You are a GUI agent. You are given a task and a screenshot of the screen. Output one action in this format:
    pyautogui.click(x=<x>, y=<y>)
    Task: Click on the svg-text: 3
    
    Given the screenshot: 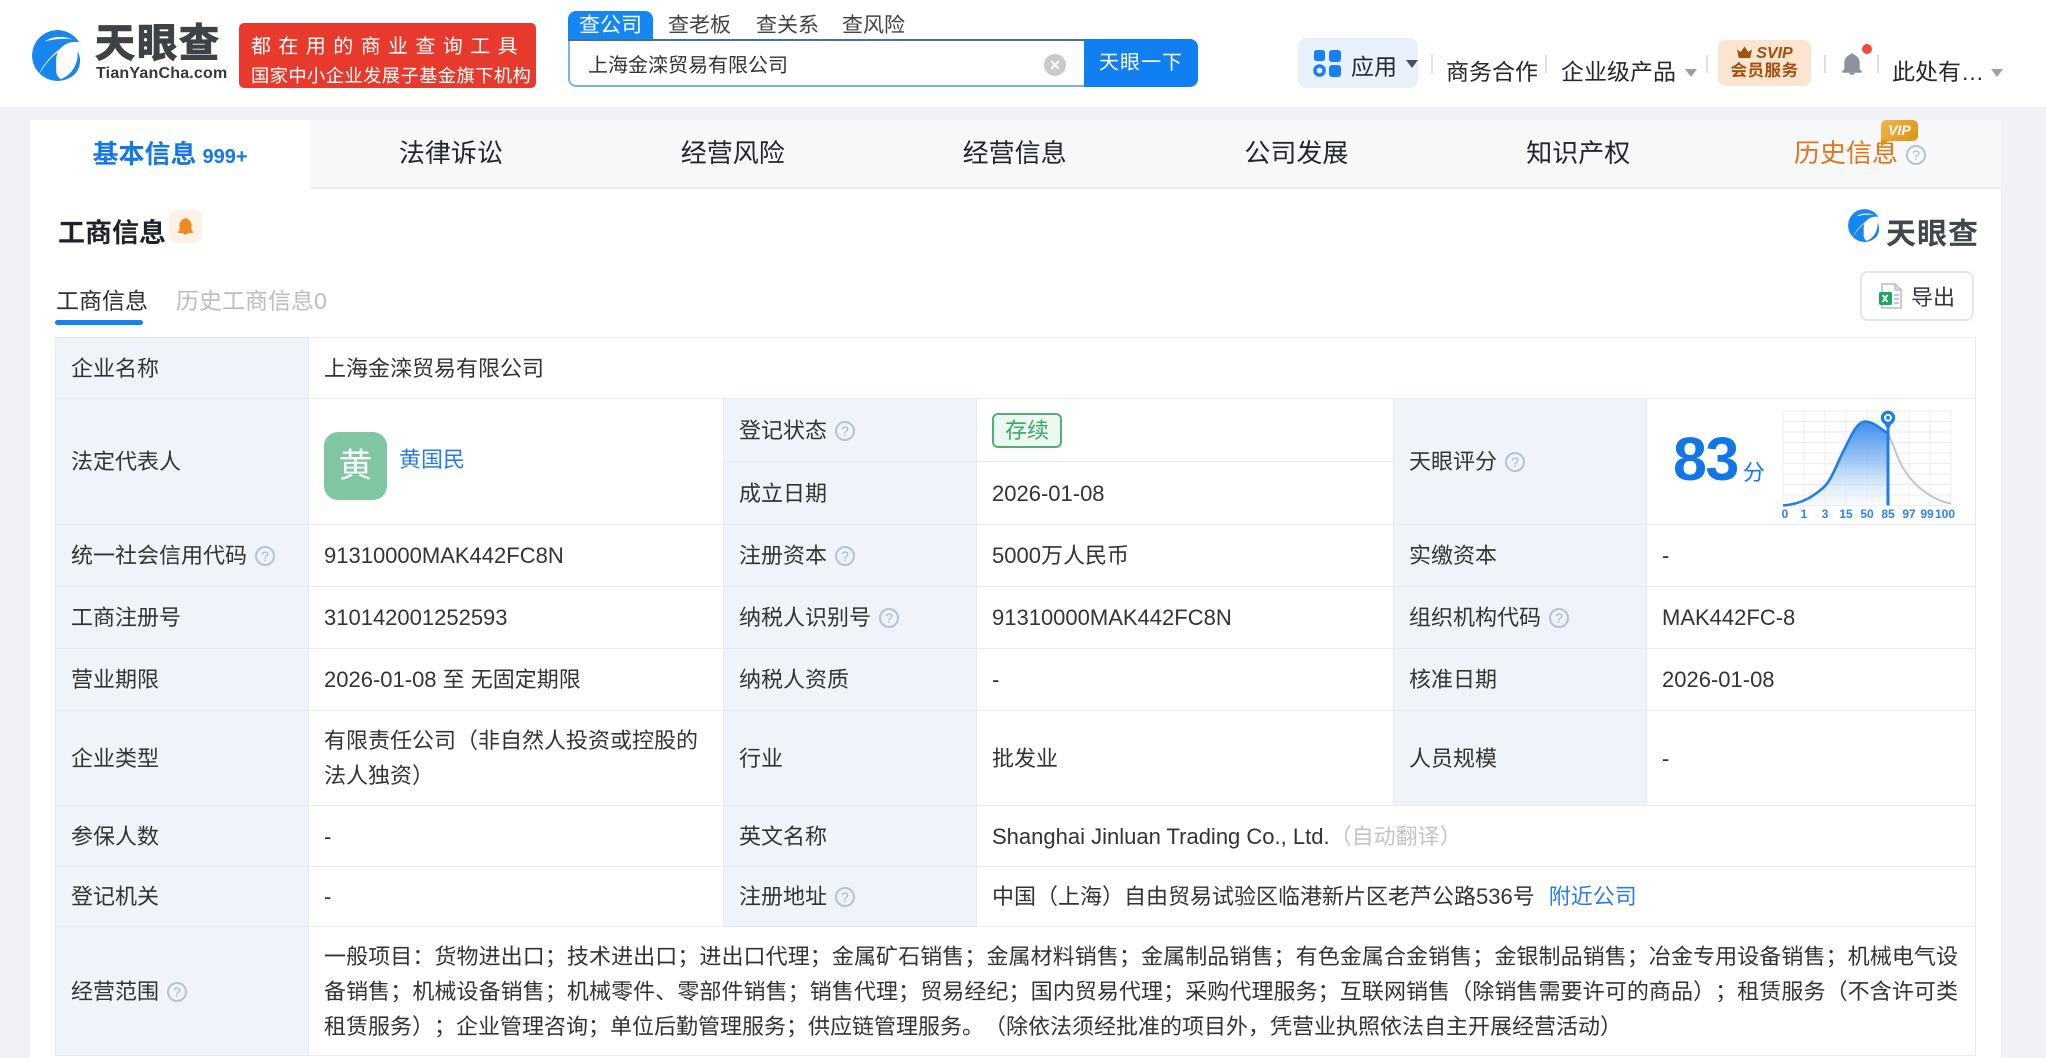 What is the action you would take?
    pyautogui.click(x=1825, y=513)
    